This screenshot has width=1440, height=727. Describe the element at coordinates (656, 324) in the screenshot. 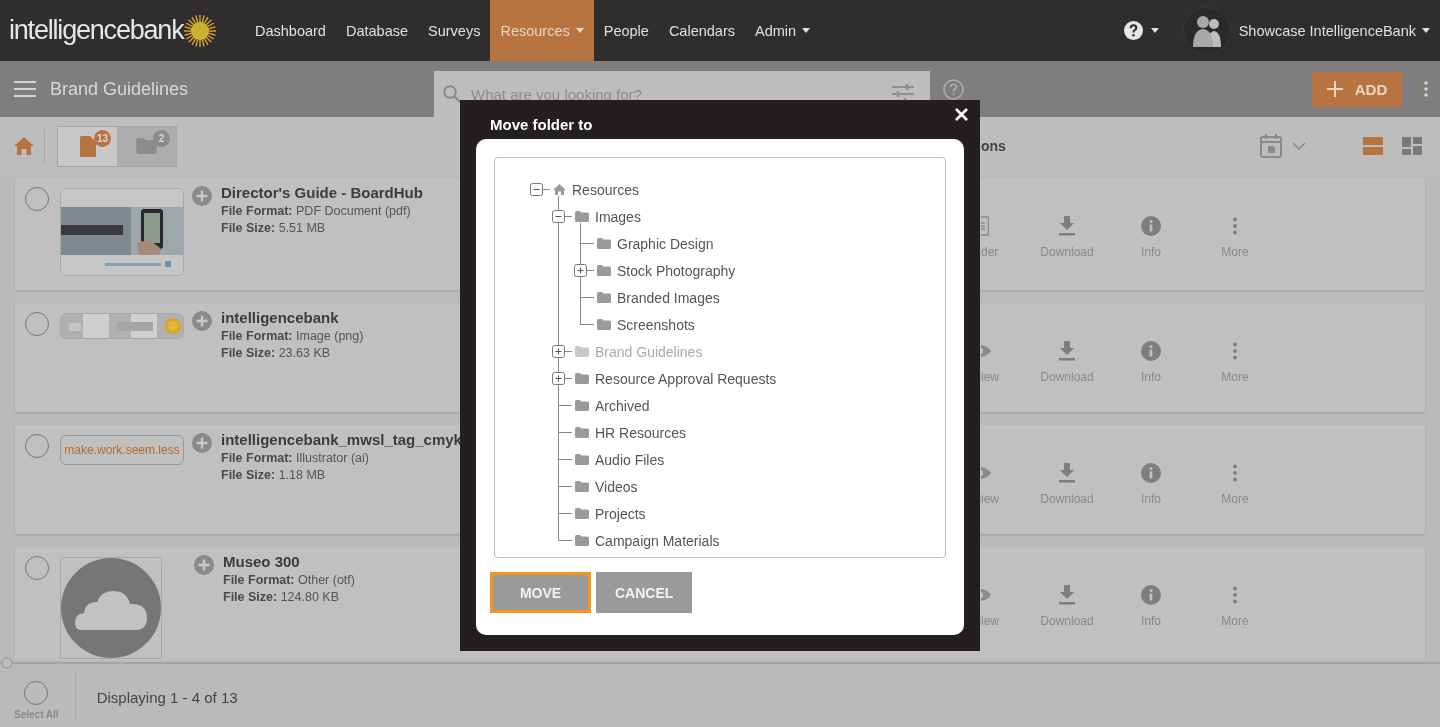

I see `tree-item: Screenshots` at that location.